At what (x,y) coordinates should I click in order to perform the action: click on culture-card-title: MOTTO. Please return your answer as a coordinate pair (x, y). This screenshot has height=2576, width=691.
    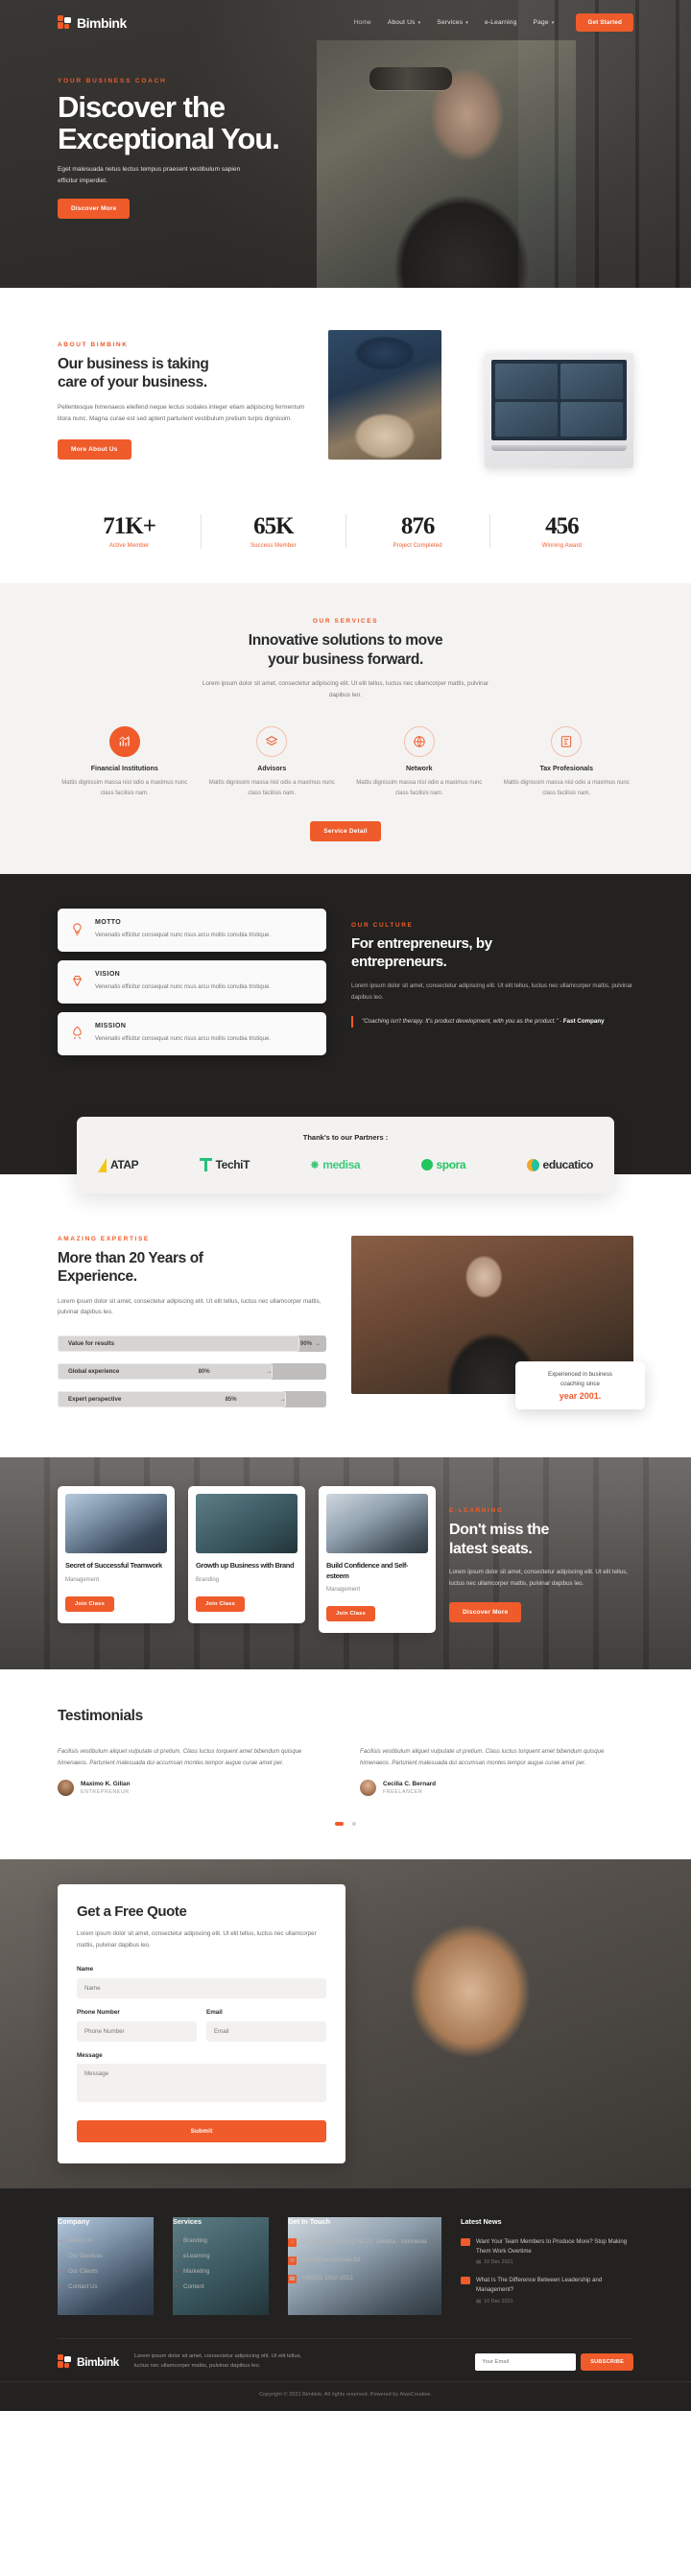
    Looking at the image, I should click on (108, 923).